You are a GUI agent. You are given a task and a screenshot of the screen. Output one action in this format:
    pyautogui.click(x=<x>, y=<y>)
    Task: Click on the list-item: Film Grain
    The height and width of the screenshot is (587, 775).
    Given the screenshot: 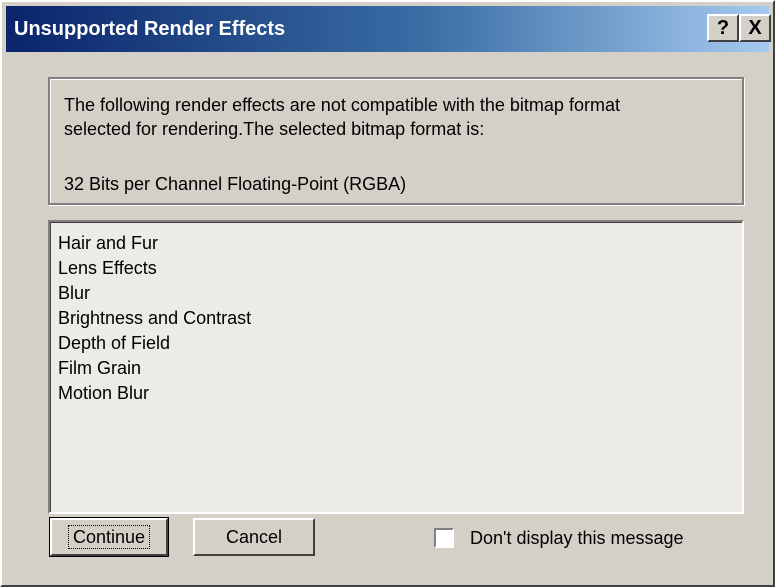 What is the action you would take?
    pyautogui.click(x=400, y=368)
    